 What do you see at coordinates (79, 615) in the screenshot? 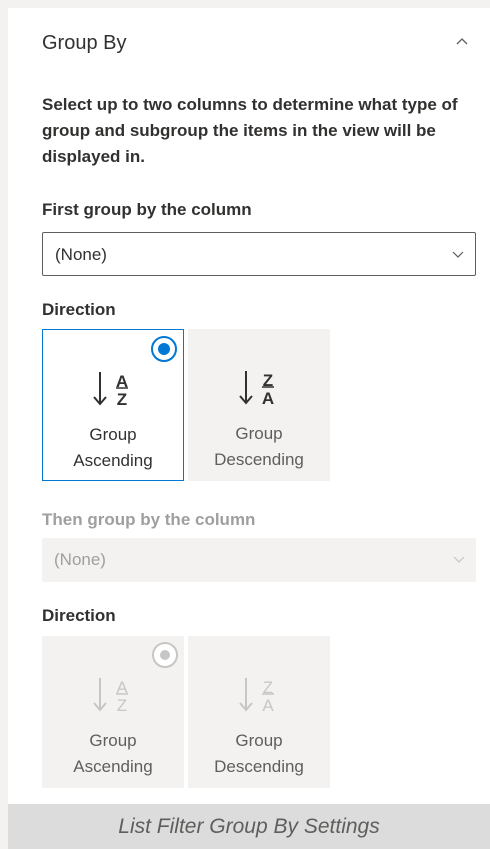
I see `second-direction-label: Direction` at bounding box center [79, 615].